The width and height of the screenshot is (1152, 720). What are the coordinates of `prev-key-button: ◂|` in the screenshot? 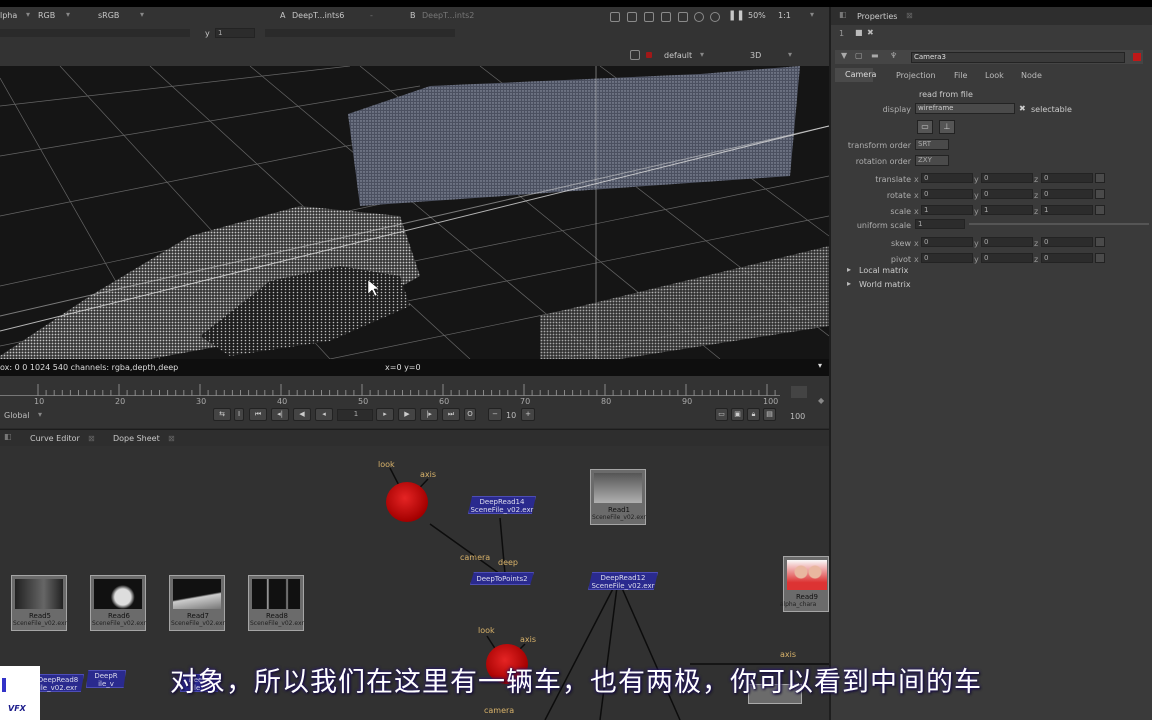 It's located at (280, 414).